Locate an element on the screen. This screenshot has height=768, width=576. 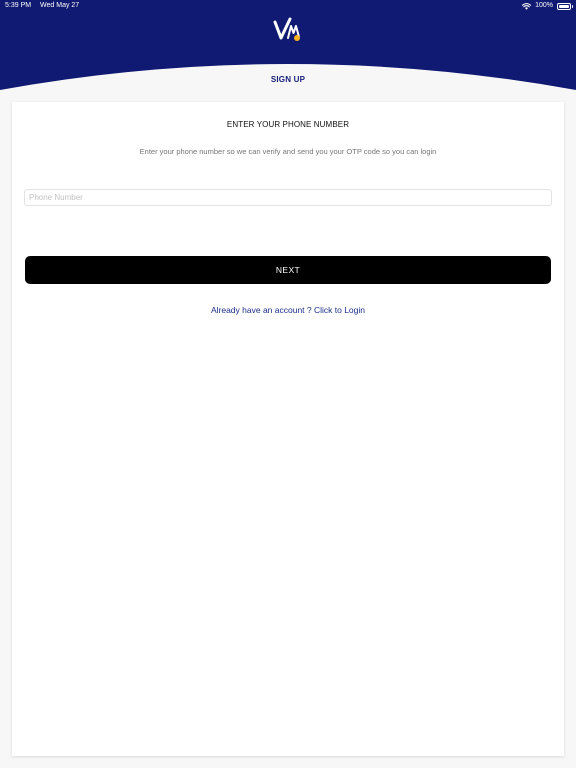
status-left: 5:39 PM Wed May 27 is located at coordinates (45, 6).